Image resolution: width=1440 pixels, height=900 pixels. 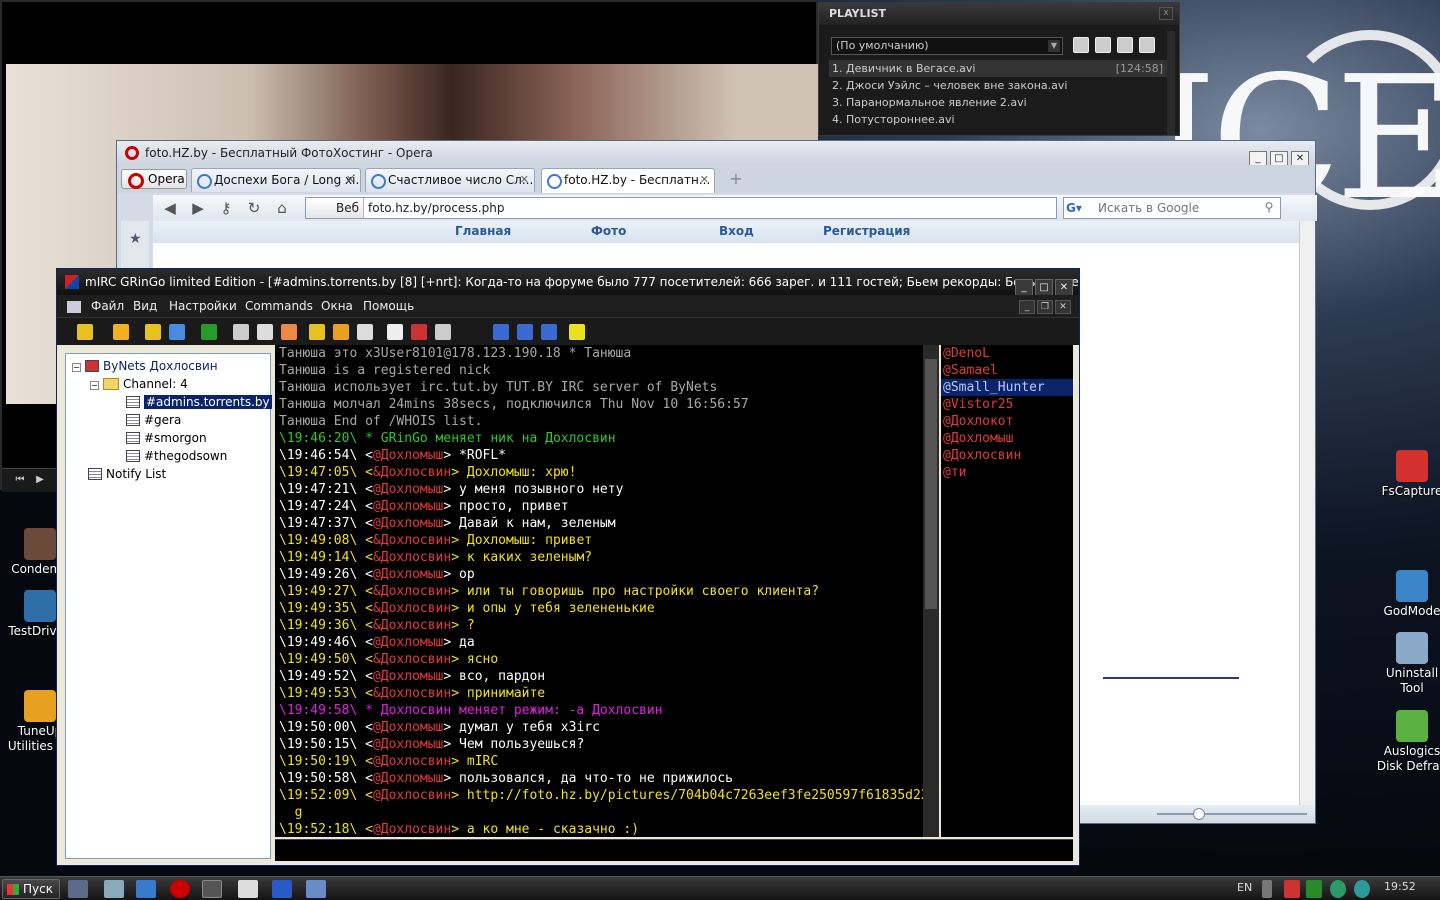 I want to click on language-indicator: EN, so click(x=1244, y=887).